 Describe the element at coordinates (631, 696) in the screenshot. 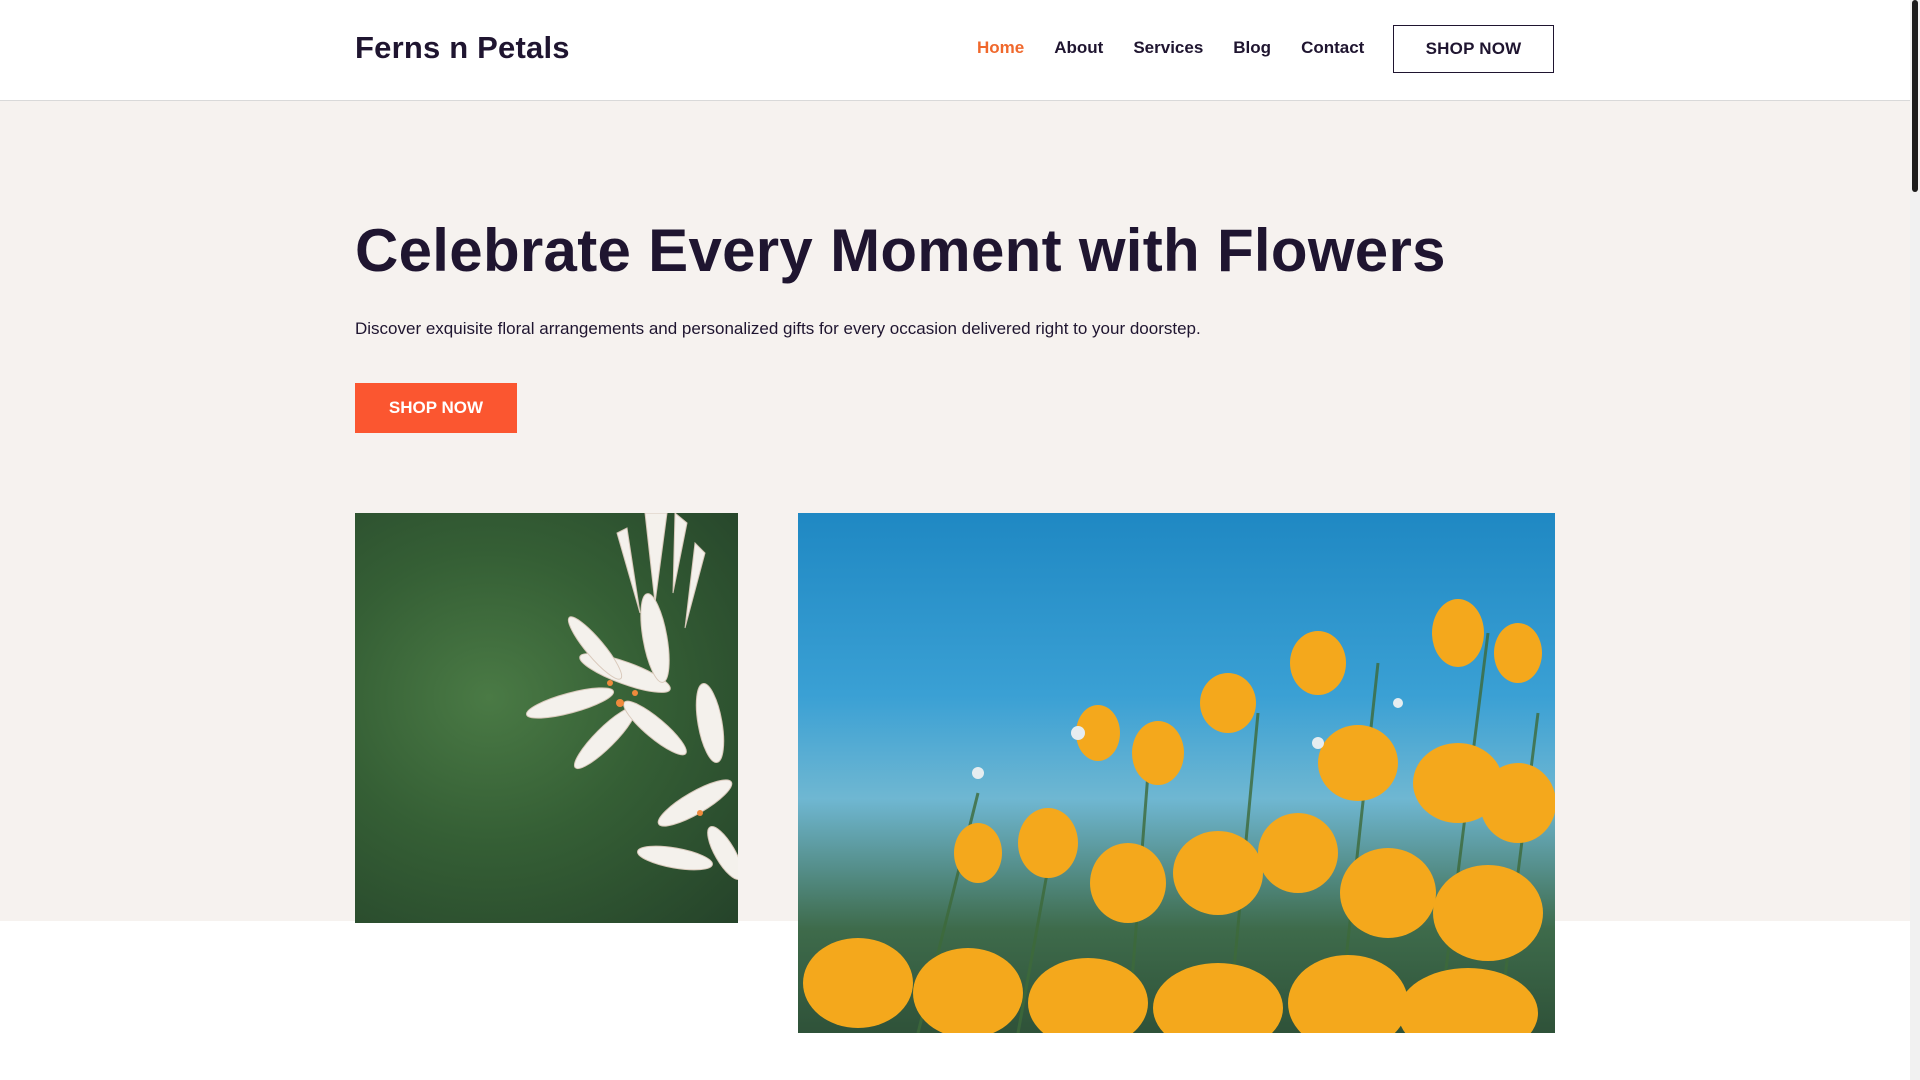

I see `white-lily-illustration` at that location.